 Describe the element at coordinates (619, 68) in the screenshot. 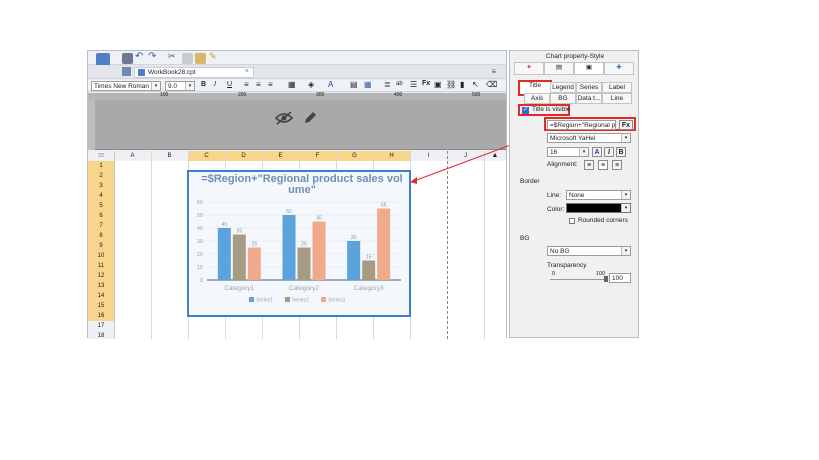

I see `tab-type: ✚` at that location.